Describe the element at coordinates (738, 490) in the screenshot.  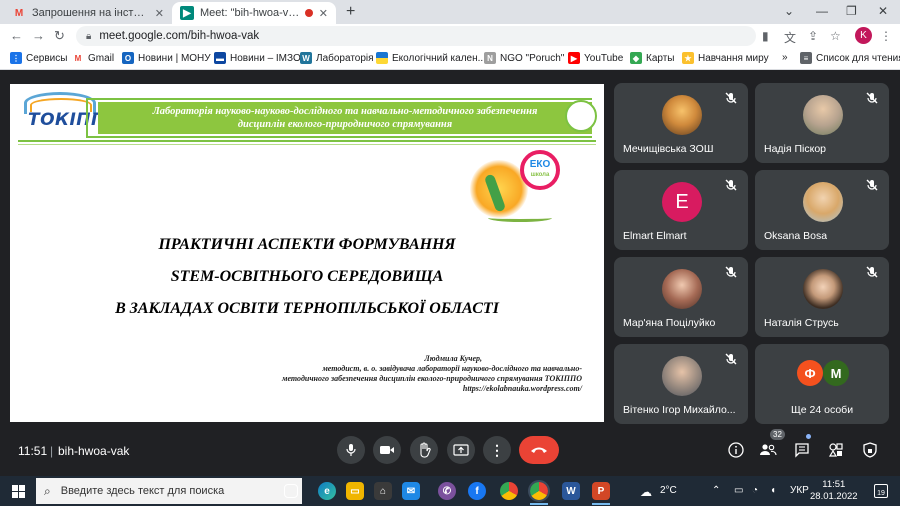
I see `battery-icon: ▭` at that location.